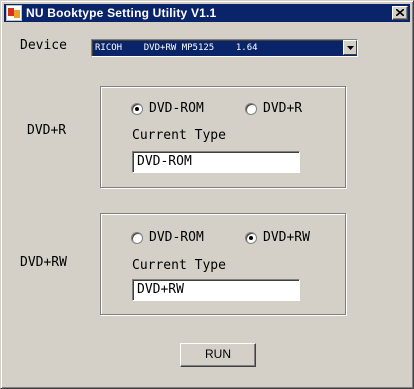 The height and width of the screenshot is (389, 414). Describe the element at coordinates (273, 108) in the screenshot. I see `dvd-r-option-dvd-r: DVD+R` at that location.